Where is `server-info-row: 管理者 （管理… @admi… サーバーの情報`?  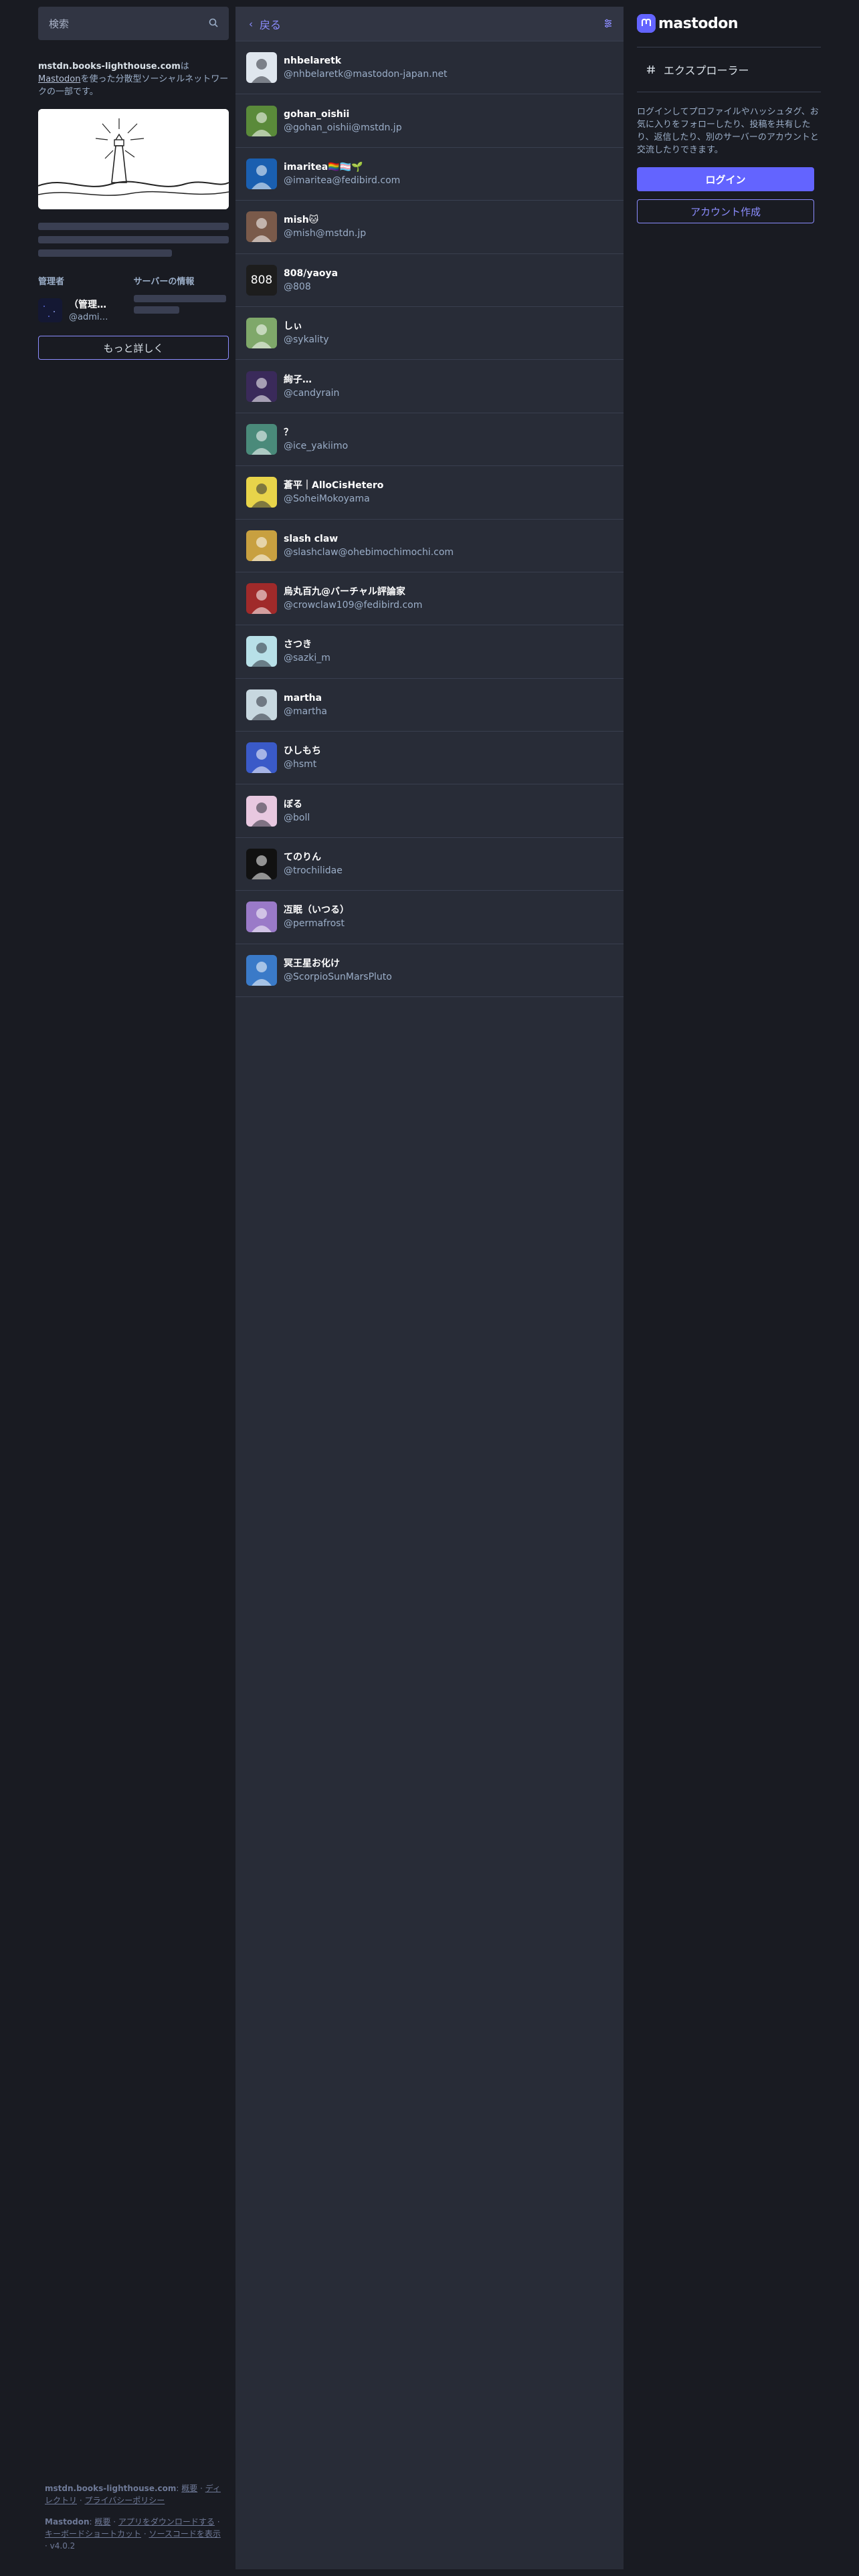
server-info-row: 管理者 （管理… @admi… サーバーの情報 is located at coordinates (133, 298).